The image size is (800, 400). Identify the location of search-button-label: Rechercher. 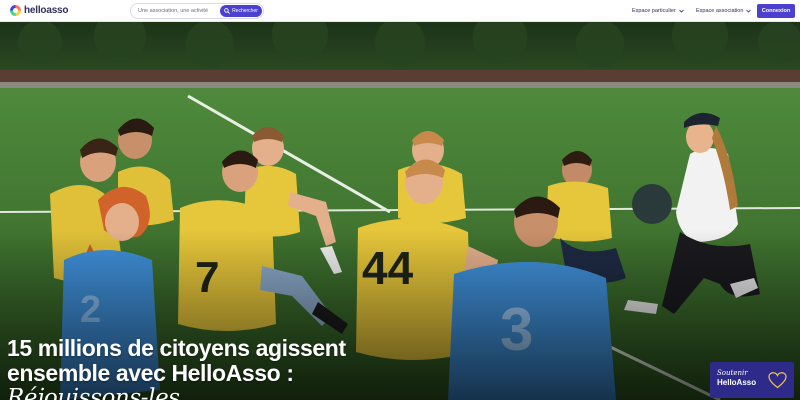
(245, 11).